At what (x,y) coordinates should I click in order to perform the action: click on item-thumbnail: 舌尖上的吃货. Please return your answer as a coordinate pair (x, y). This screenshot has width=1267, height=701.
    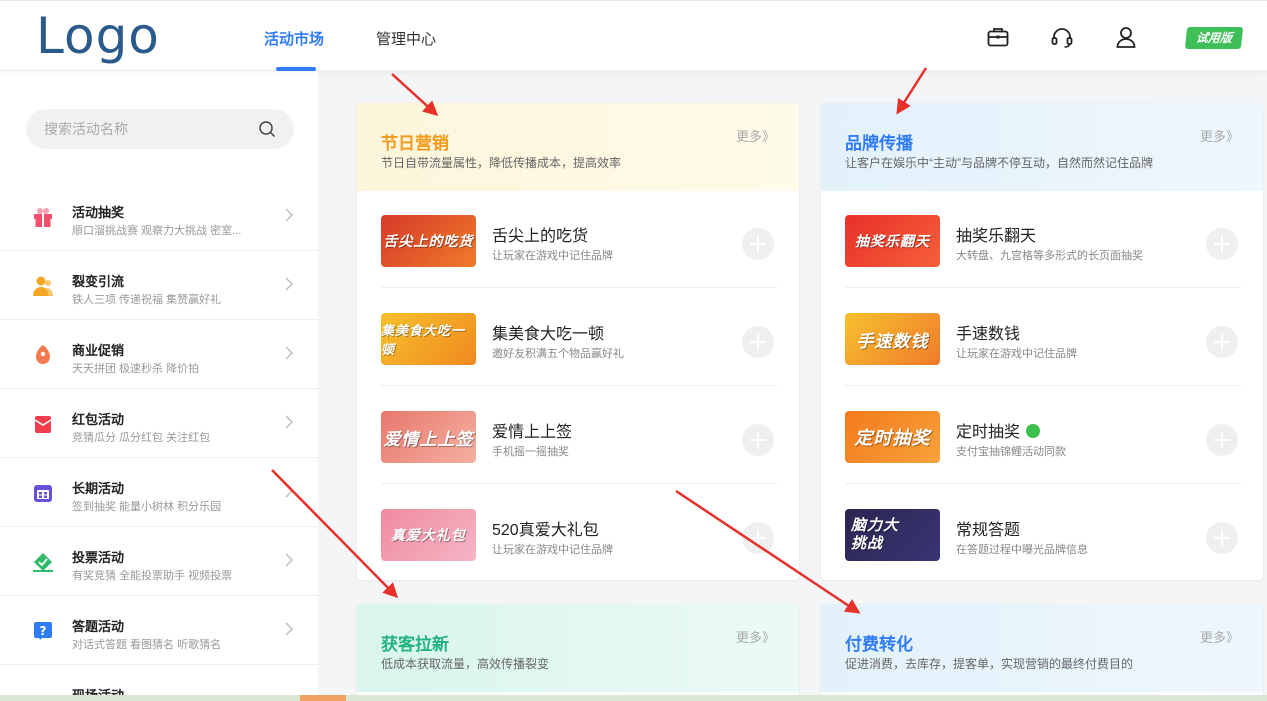
    Looking at the image, I should click on (428, 241).